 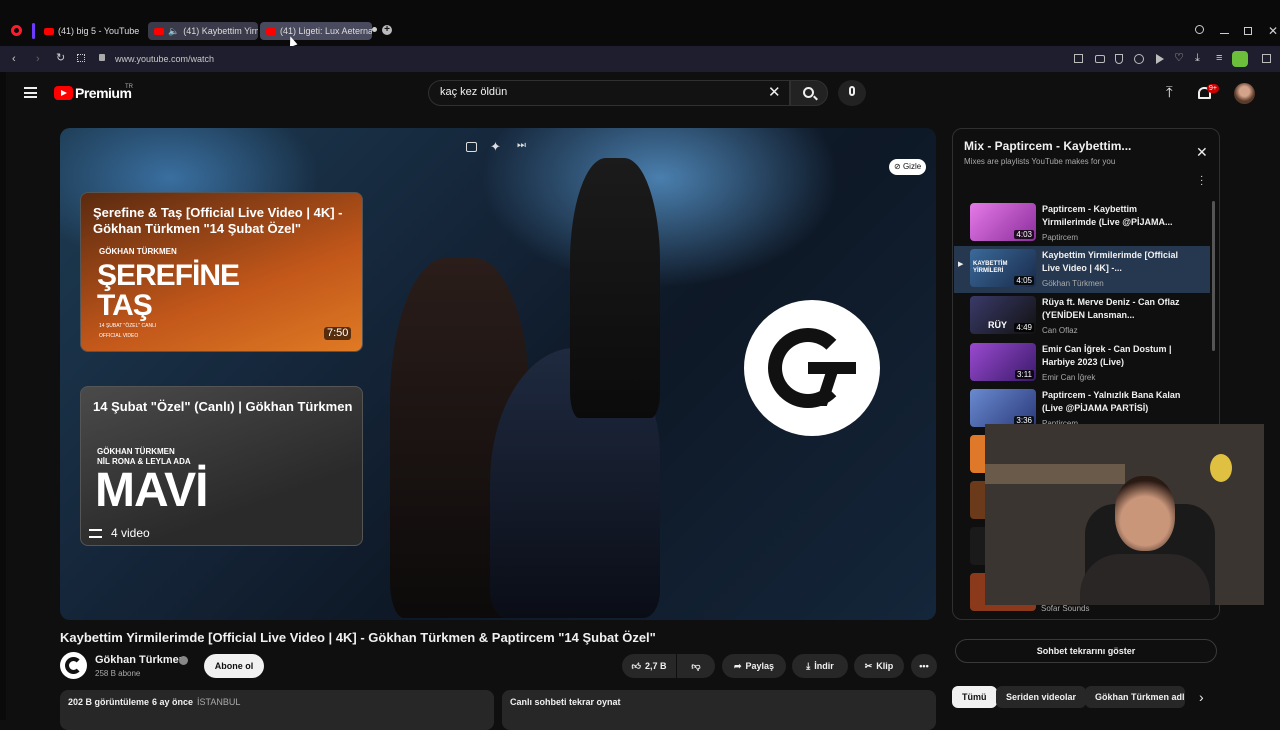 I want to click on mix-item-thumbnail: RÜY 4:49, so click(x=1003, y=315).